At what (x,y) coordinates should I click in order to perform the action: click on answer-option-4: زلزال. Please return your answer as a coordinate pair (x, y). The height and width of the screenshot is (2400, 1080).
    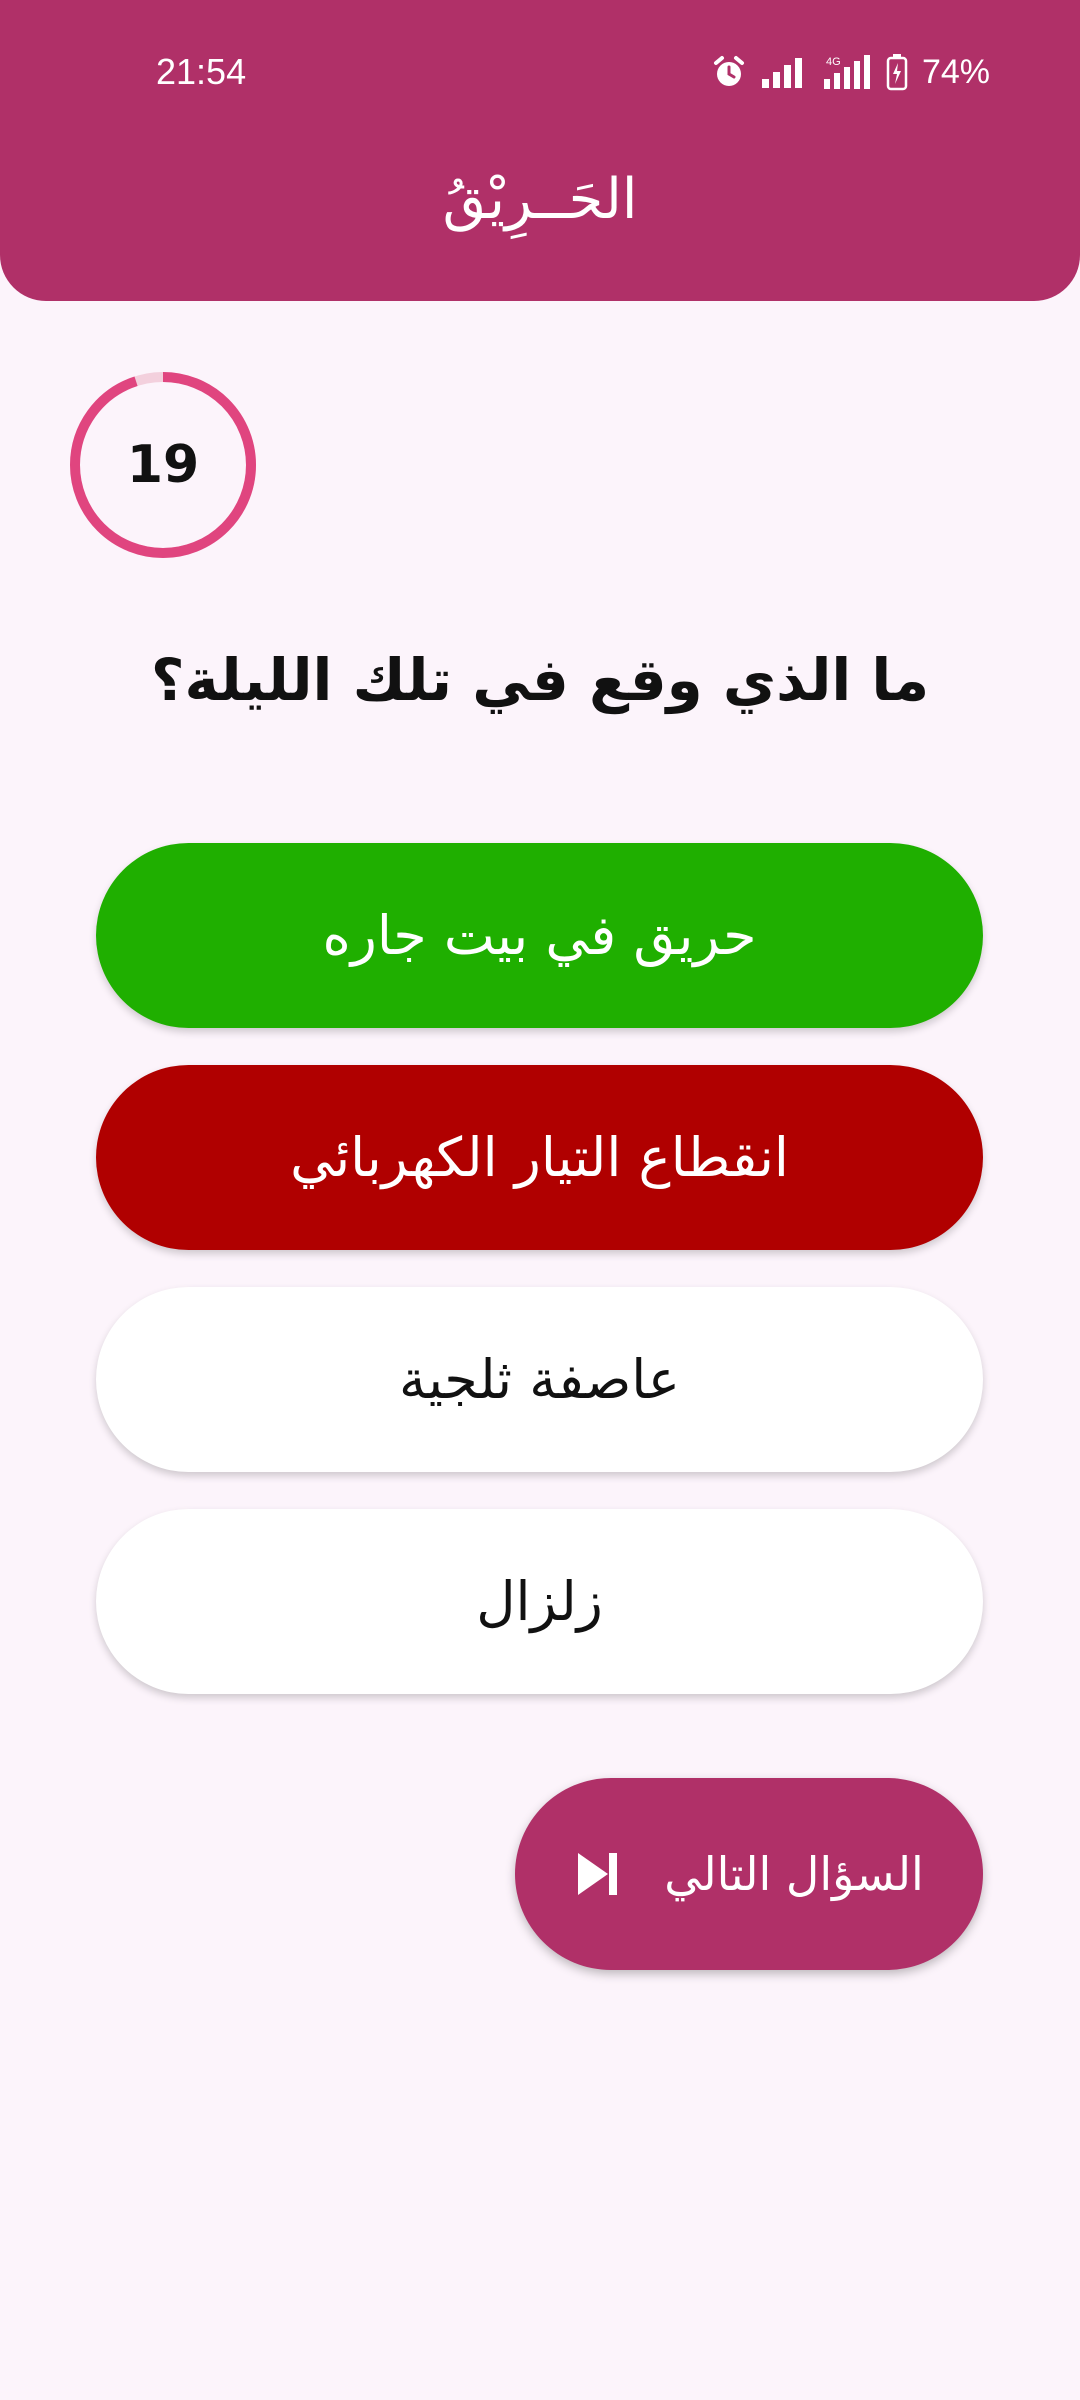
    Looking at the image, I should click on (539, 1601).